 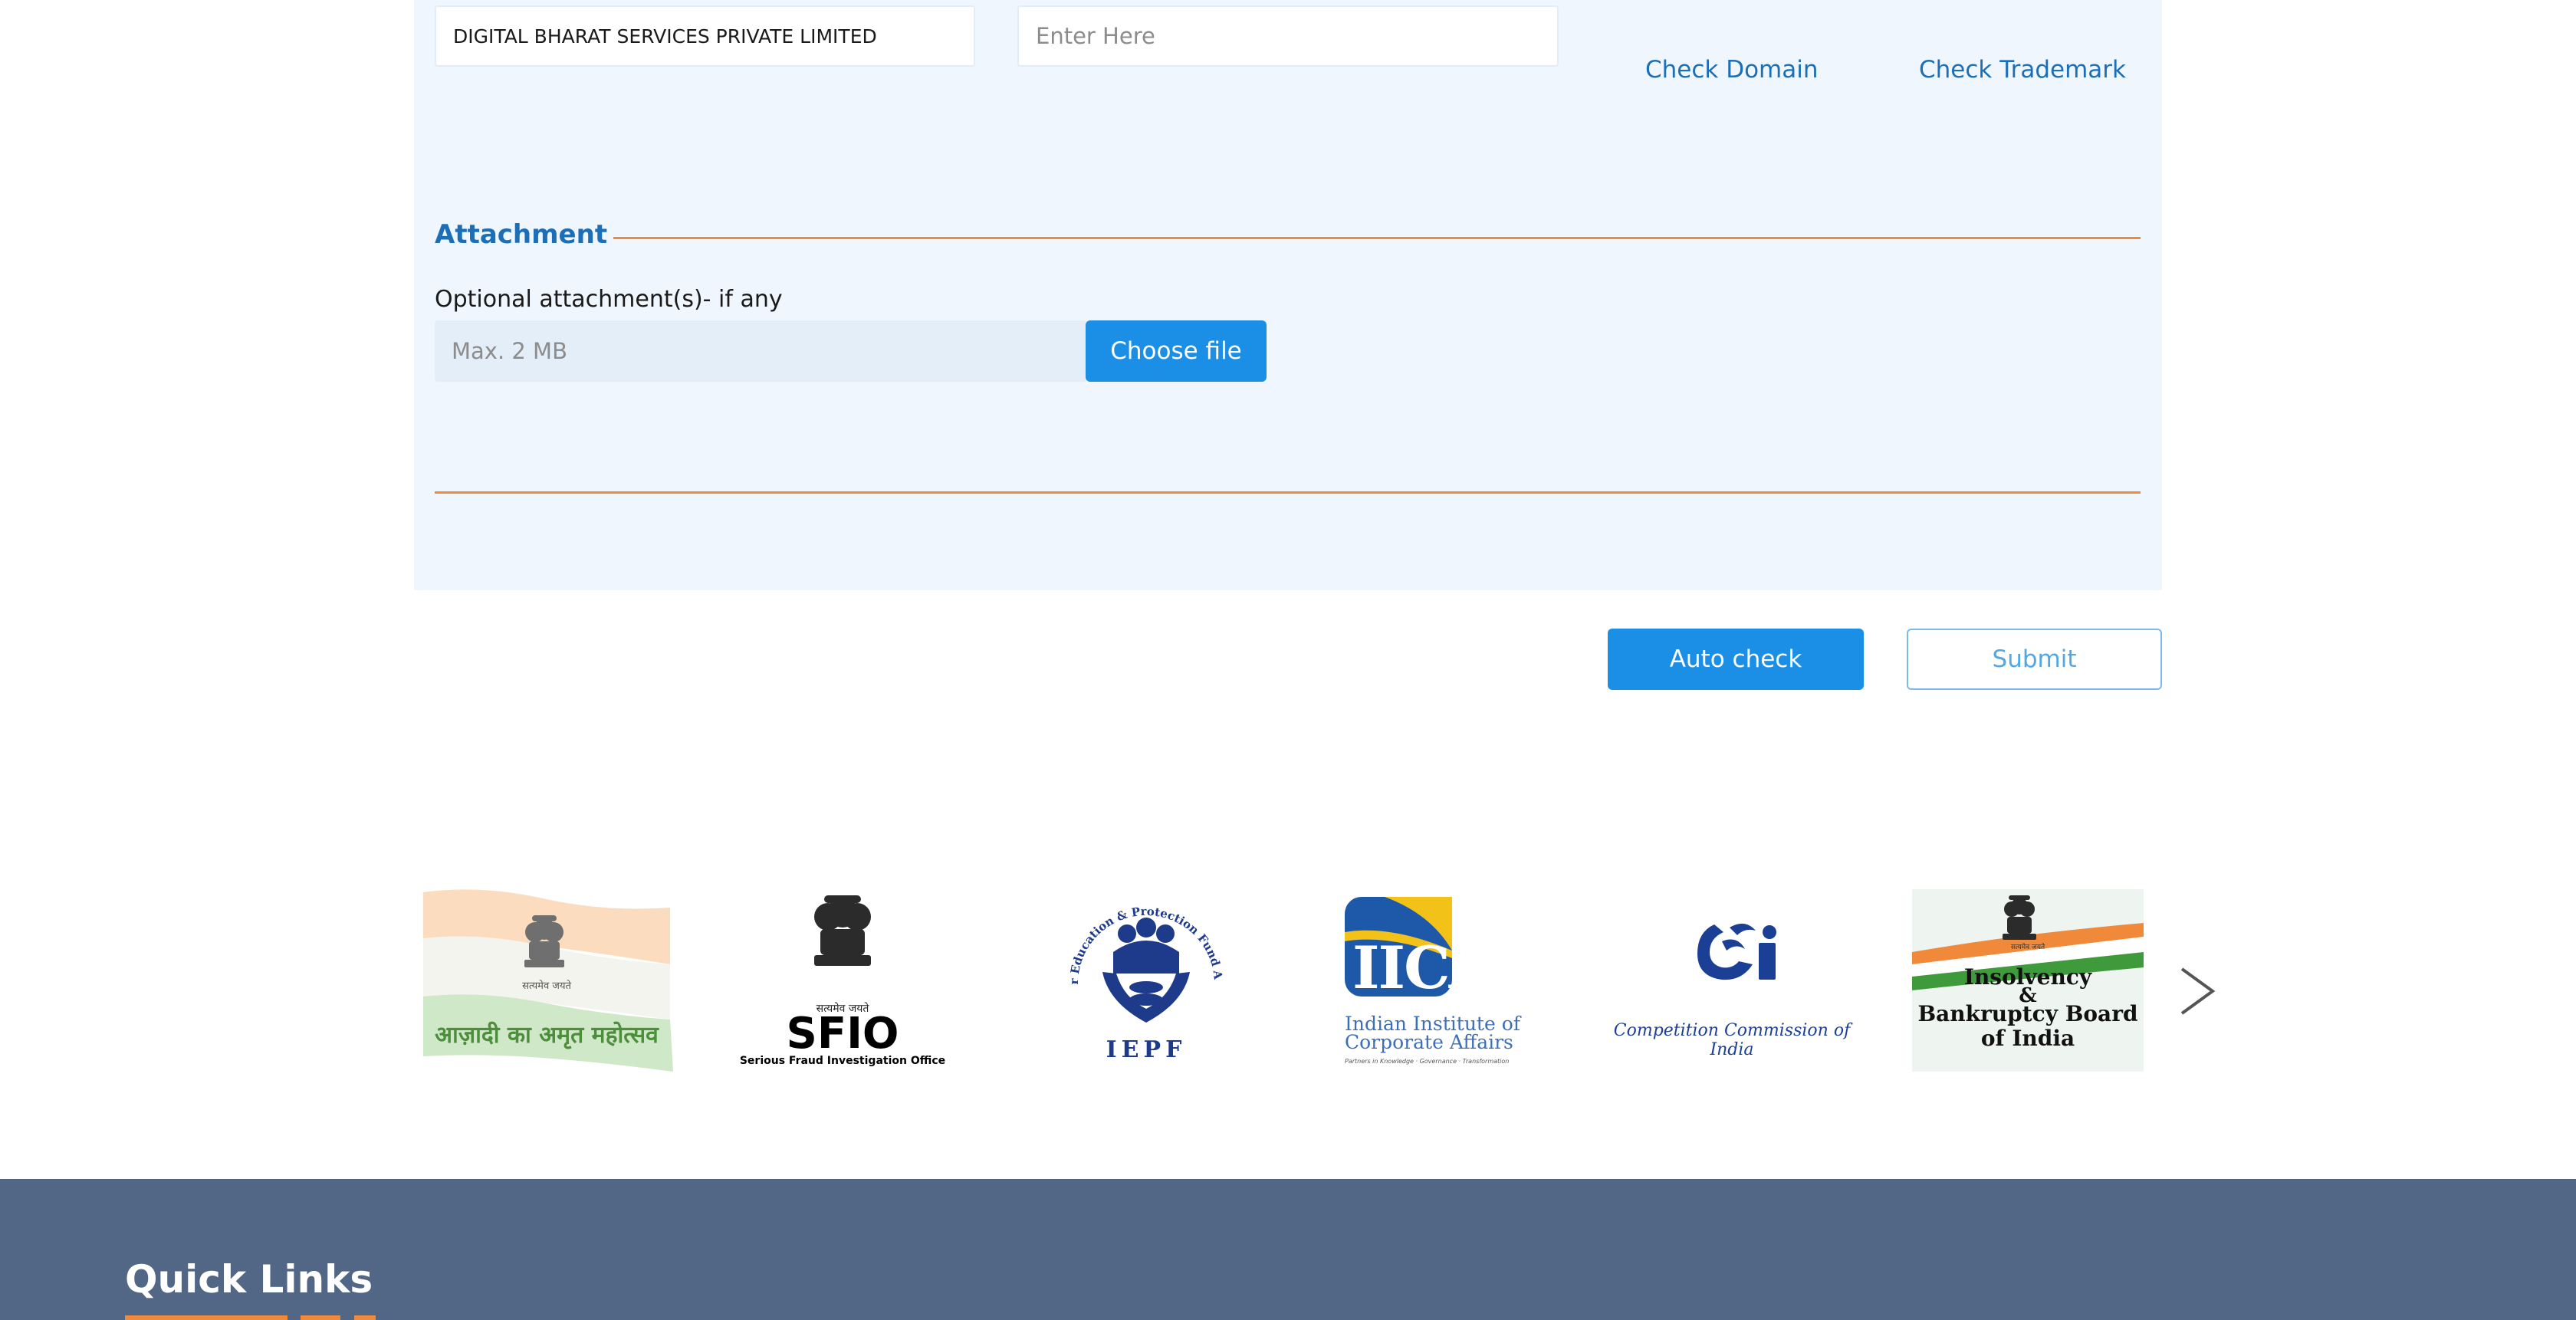 What do you see at coordinates (206, 1317) in the screenshot?
I see `quick-links-underline` at bounding box center [206, 1317].